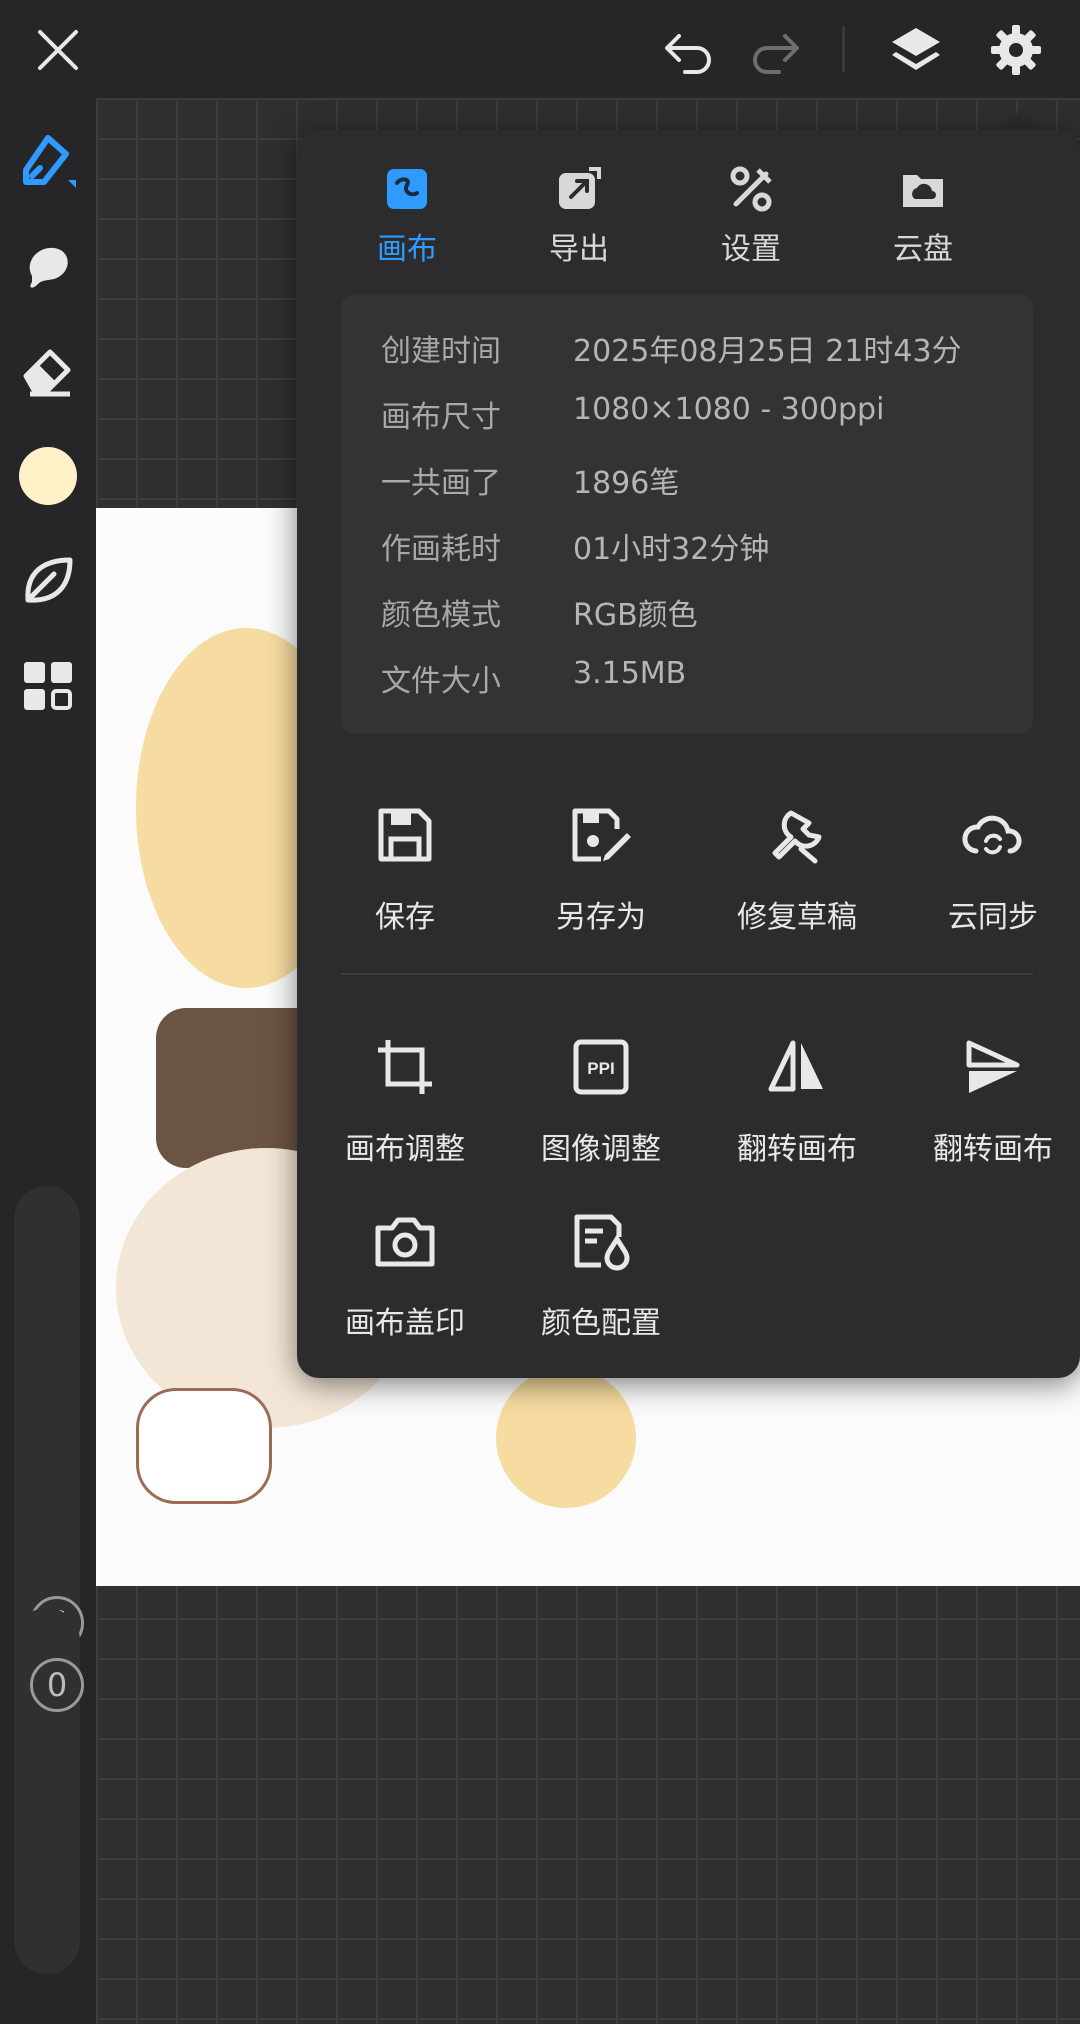  I want to click on repair-draft-button: 修复草稿, so click(797, 865).